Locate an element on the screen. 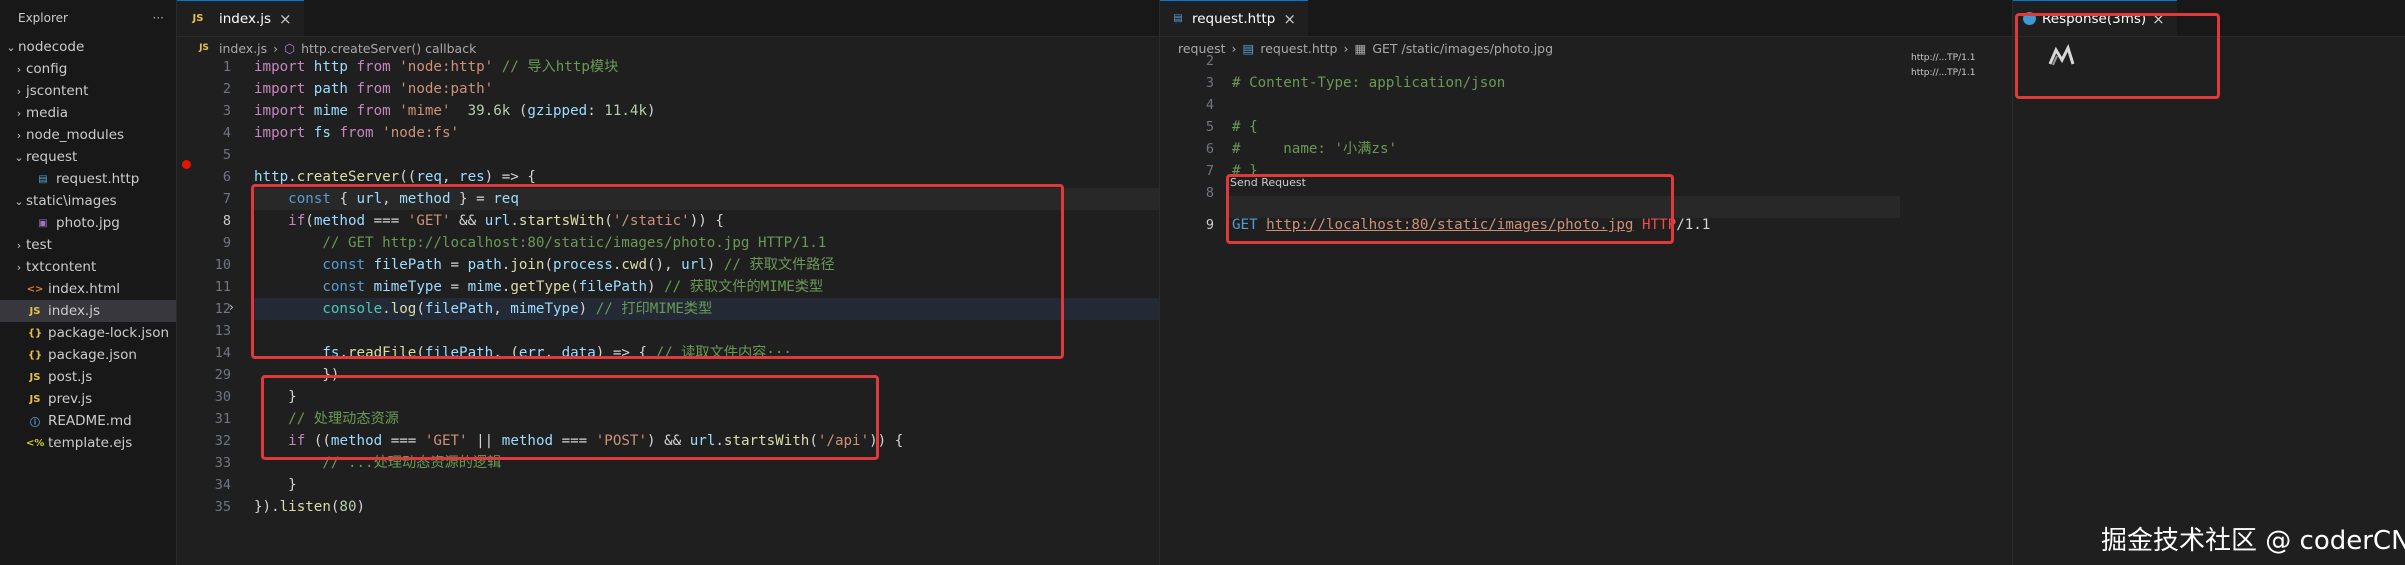 Image resolution: width=2405 pixels, height=565 pixels. tree-item-label: static\images is located at coordinates (71, 201).